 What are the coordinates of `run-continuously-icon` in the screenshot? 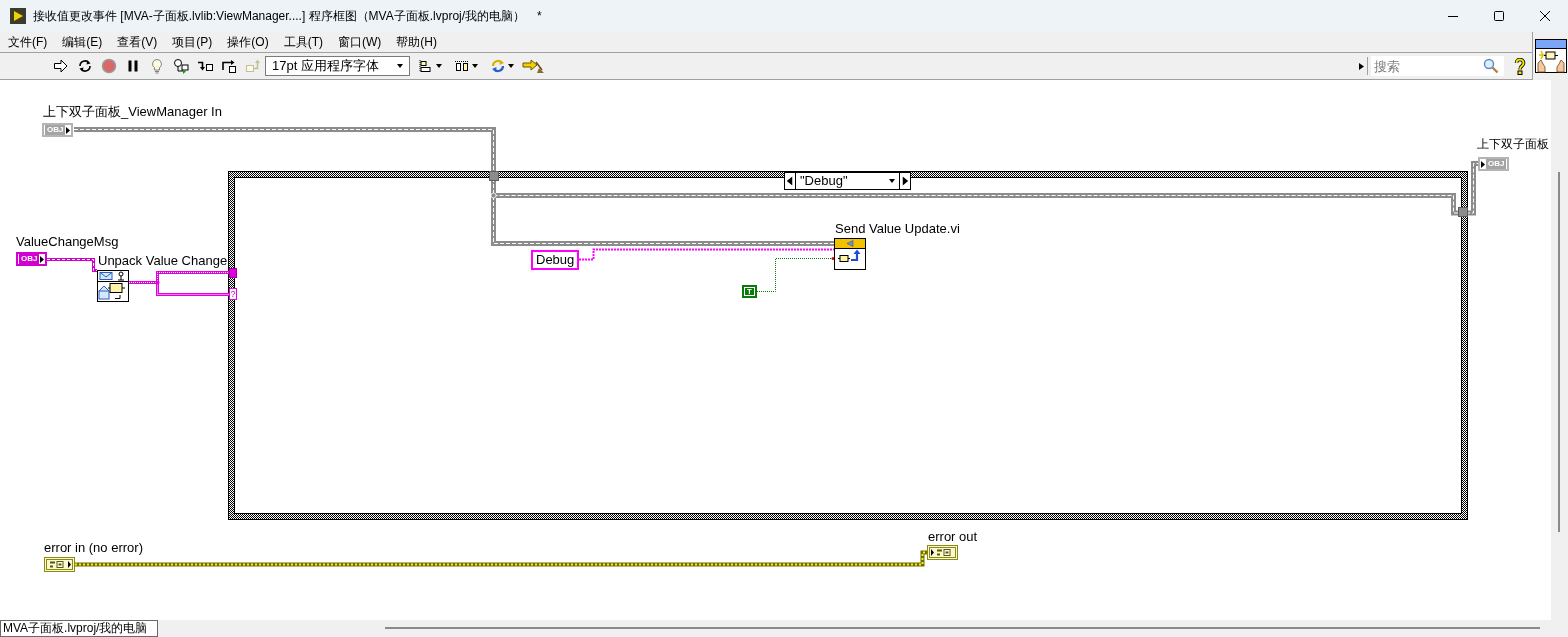 It's located at (85, 66).